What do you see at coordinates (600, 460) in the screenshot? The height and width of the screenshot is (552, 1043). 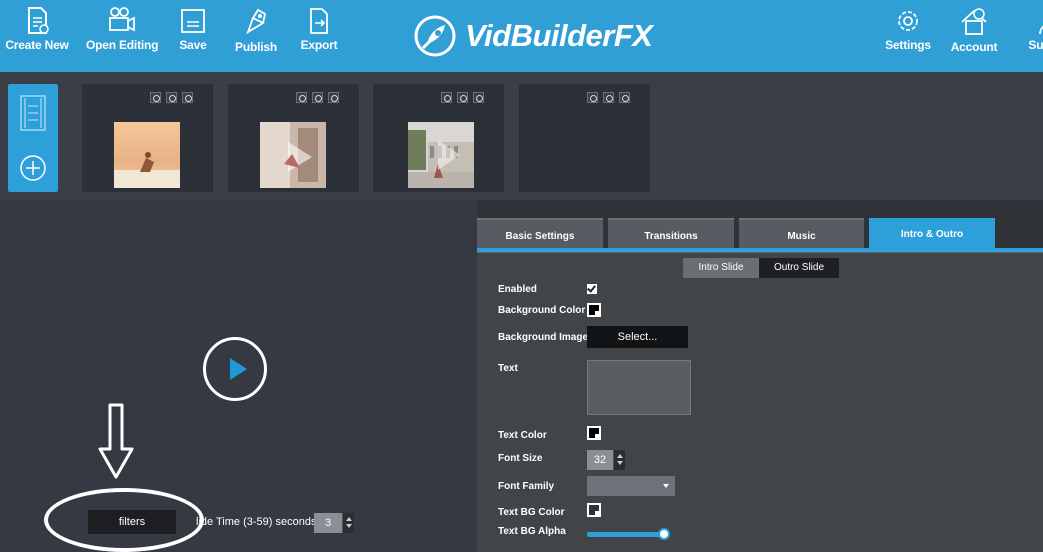 I see `font-size-value: 32` at bounding box center [600, 460].